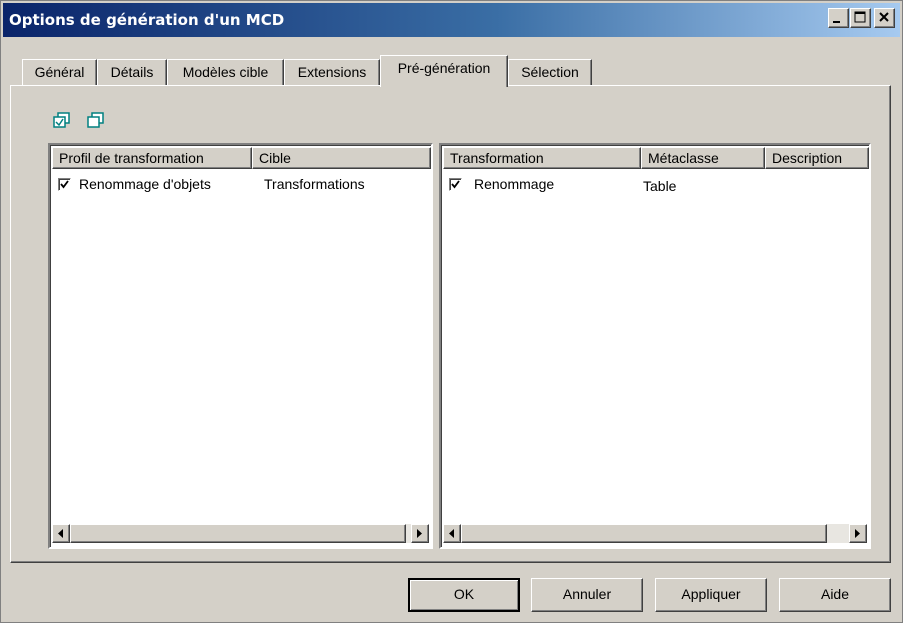  I want to click on tab-pre-generation-label: Pré-génération, so click(444, 68).